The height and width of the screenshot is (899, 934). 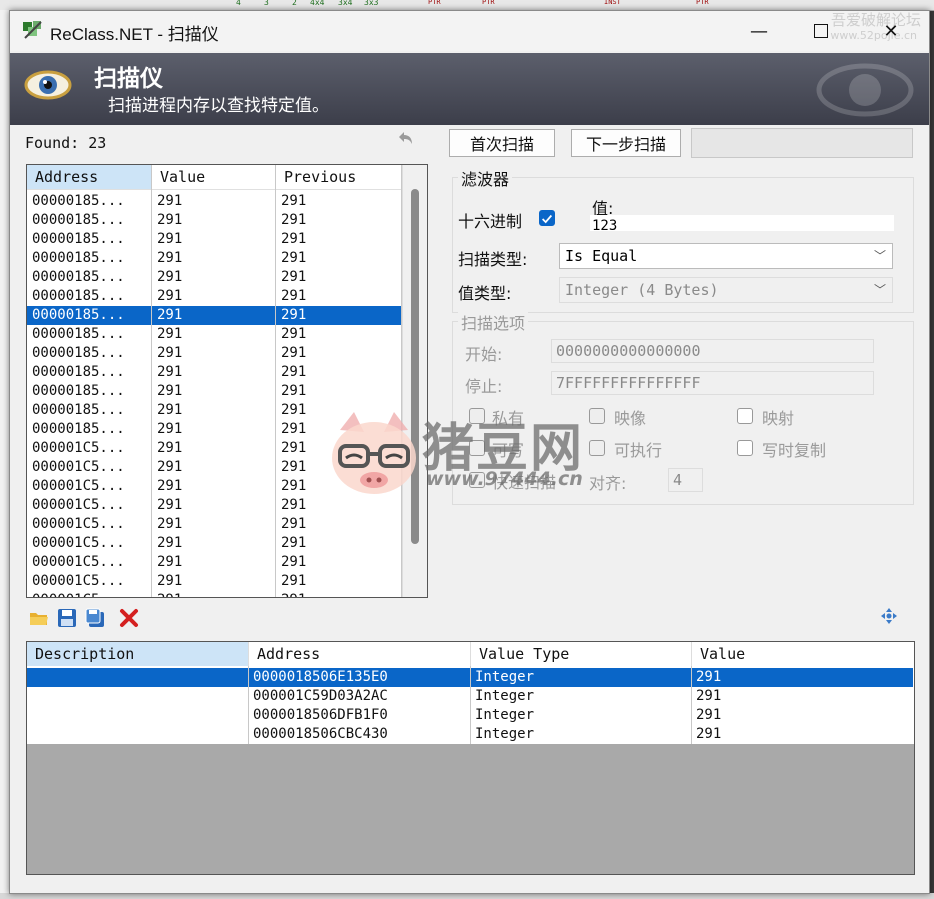 What do you see at coordinates (745, 416) in the screenshot?
I see `mapped-checkbox` at bounding box center [745, 416].